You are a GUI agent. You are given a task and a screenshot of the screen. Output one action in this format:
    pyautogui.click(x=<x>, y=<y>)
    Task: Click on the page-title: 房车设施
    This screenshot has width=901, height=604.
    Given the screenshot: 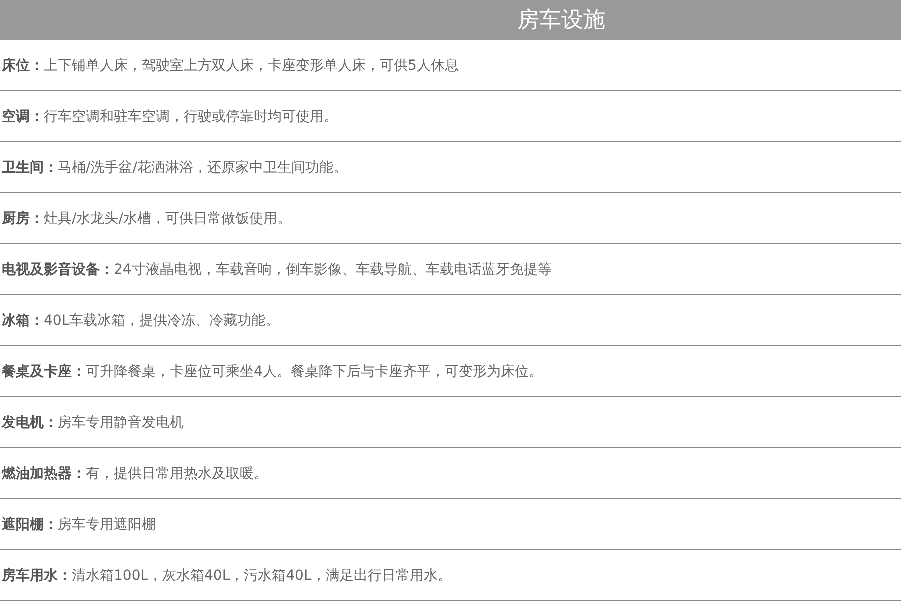 What is the action you would take?
    pyautogui.click(x=562, y=21)
    